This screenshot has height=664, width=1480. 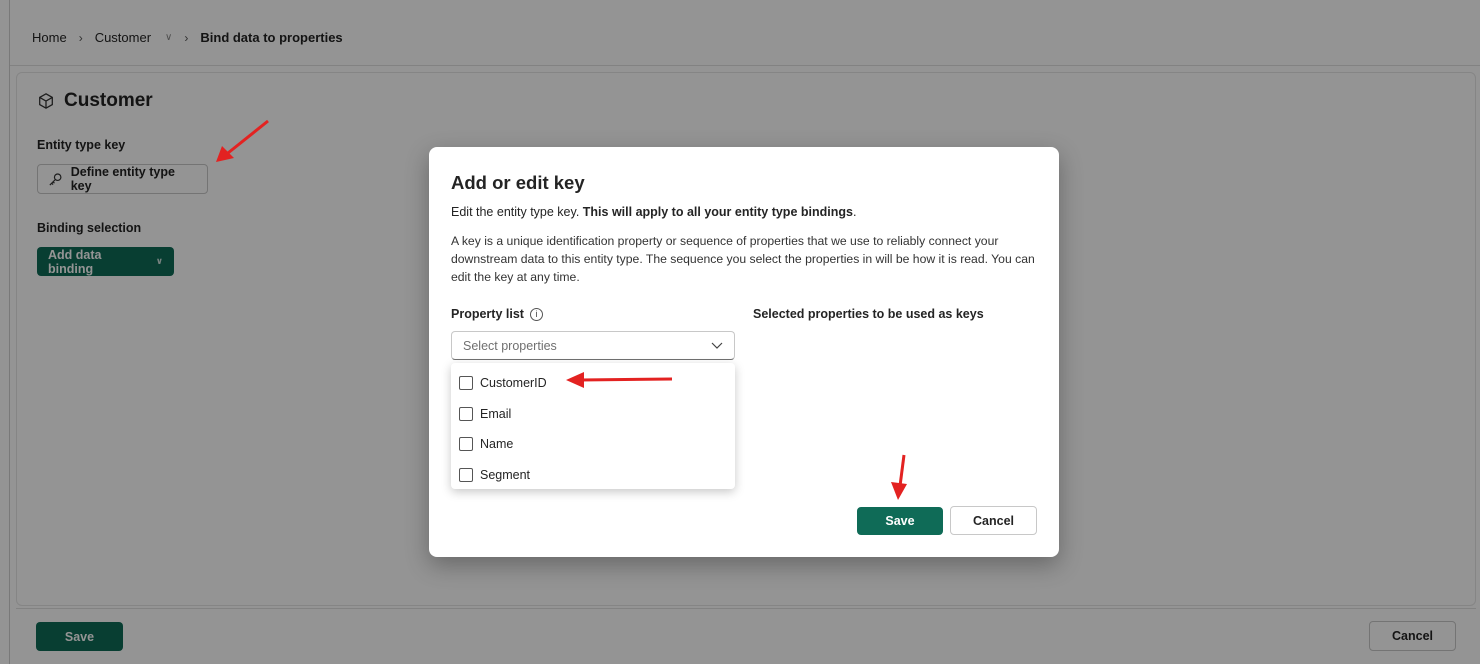 What do you see at coordinates (900, 521) in the screenshot?
I see `dialog-save-button: Save` at bounding box center [900, 521].